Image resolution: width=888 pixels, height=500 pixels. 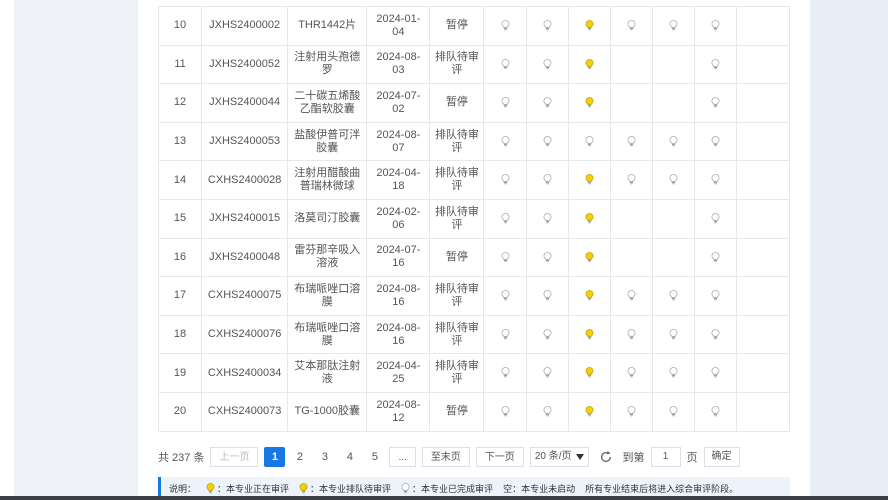 I want to click on page-3-button: 3, so click(x=324, y=457).